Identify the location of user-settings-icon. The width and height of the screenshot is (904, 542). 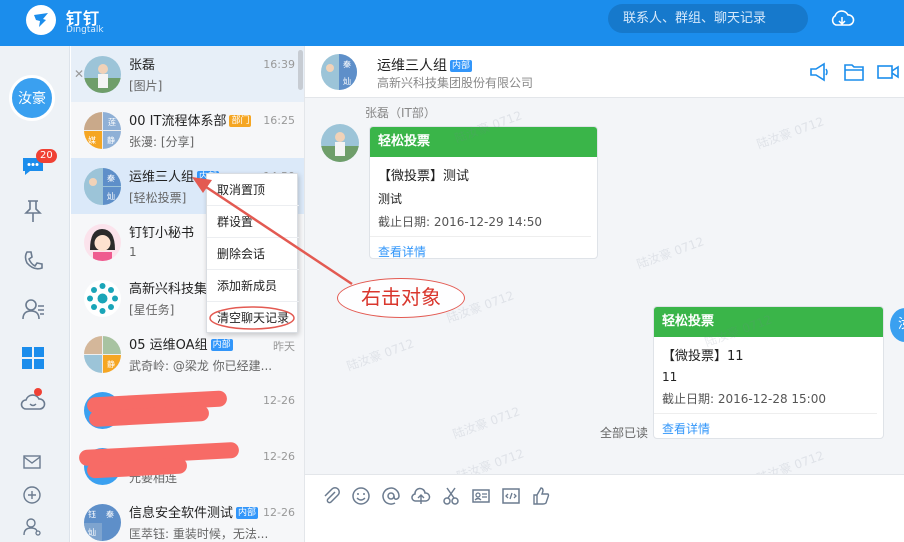
(32, 526).